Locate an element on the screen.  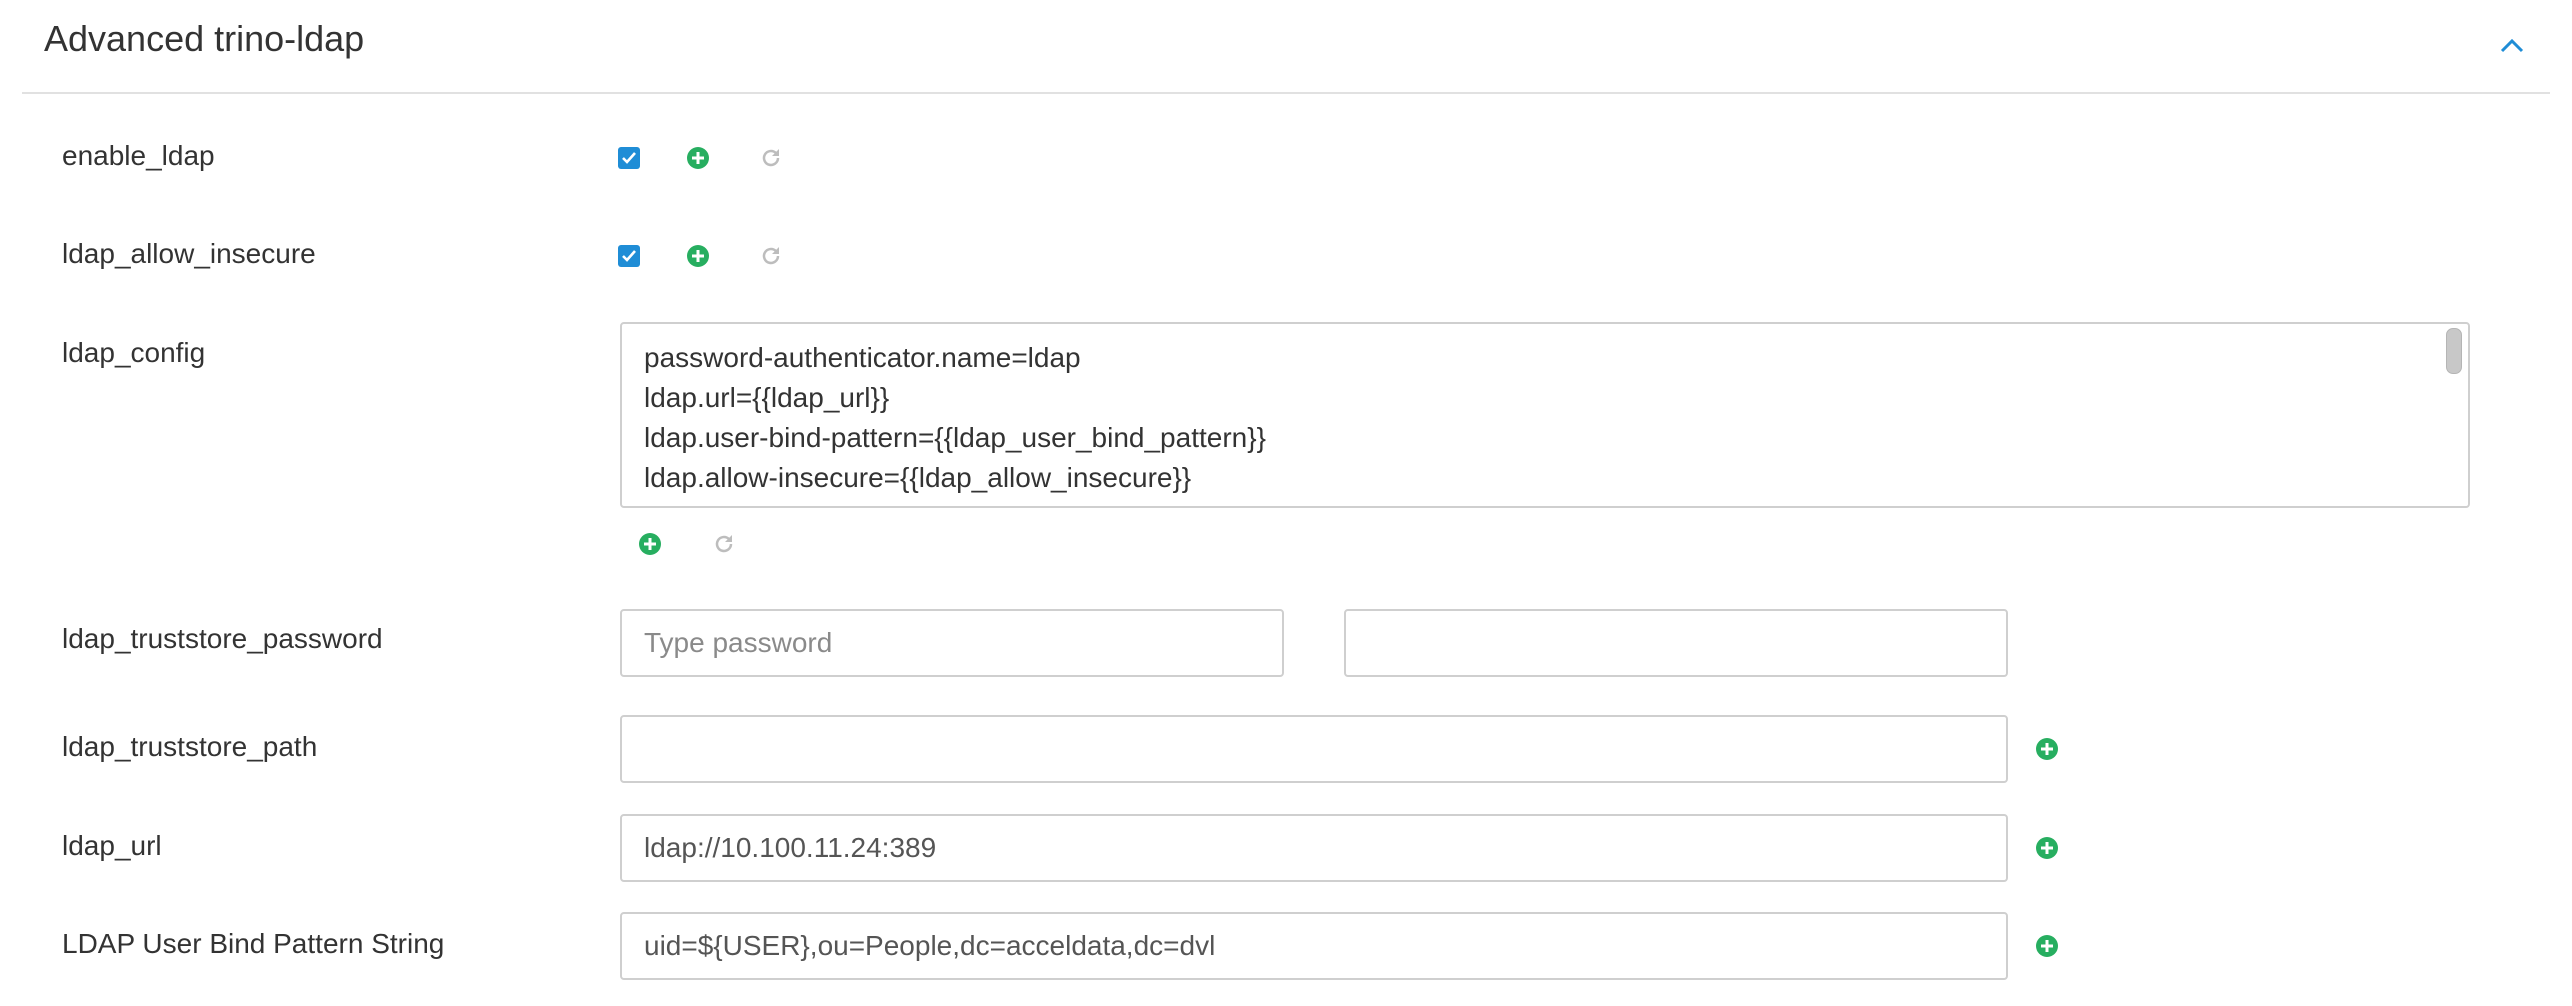
config-line: {% if ldap_truststore_path %} is located at coordinates (1545, 502).